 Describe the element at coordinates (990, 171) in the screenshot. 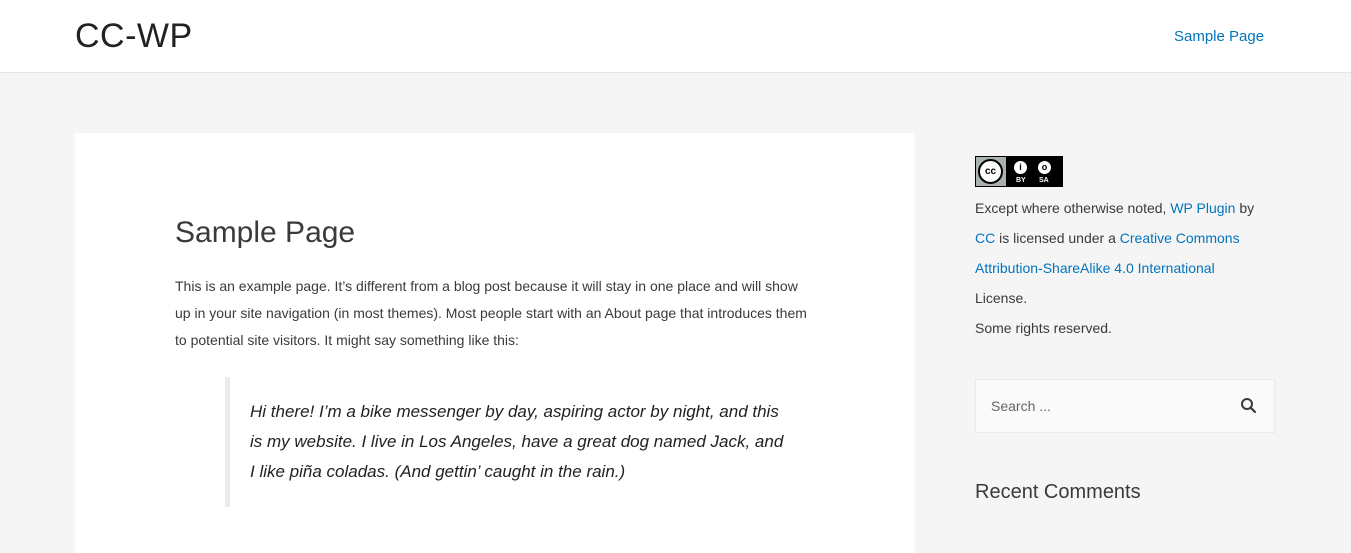

I see `cc-logo-icon: cc` at that location.